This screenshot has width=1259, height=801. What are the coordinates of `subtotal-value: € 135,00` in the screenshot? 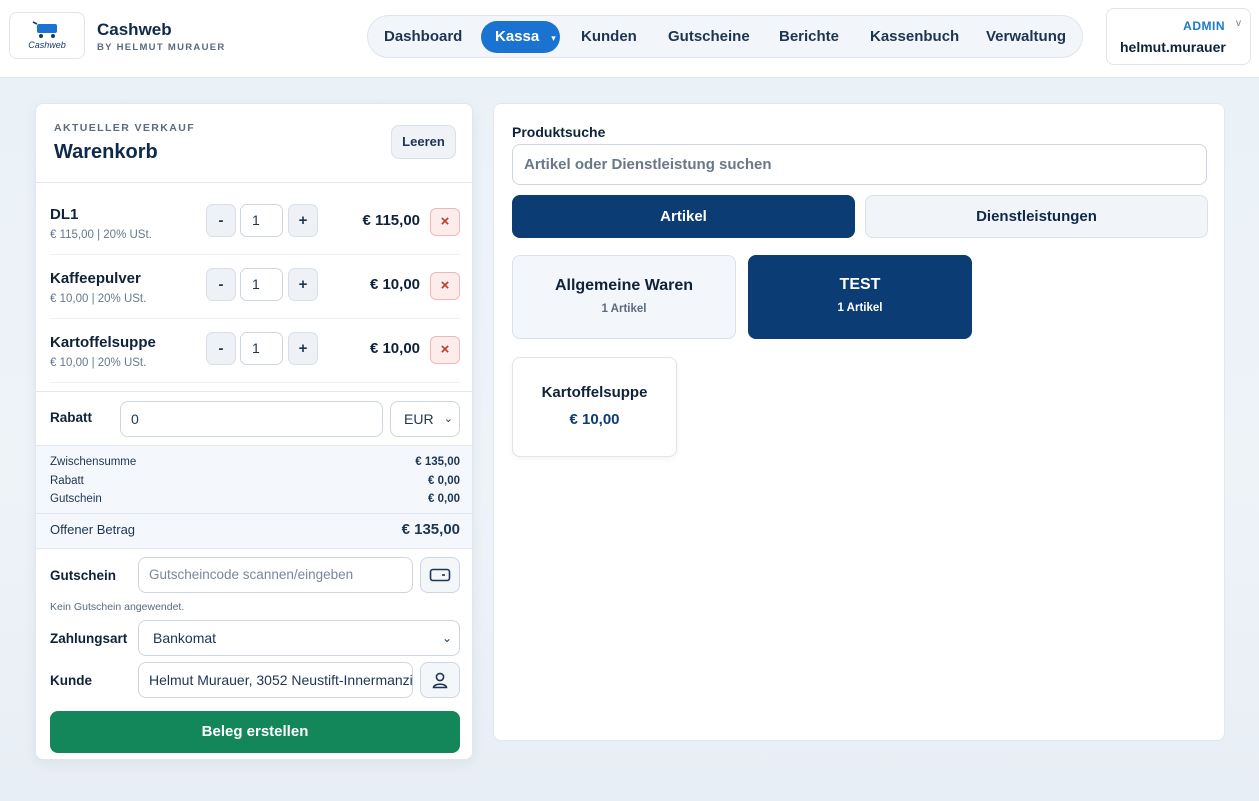 It's located at (437, 462).